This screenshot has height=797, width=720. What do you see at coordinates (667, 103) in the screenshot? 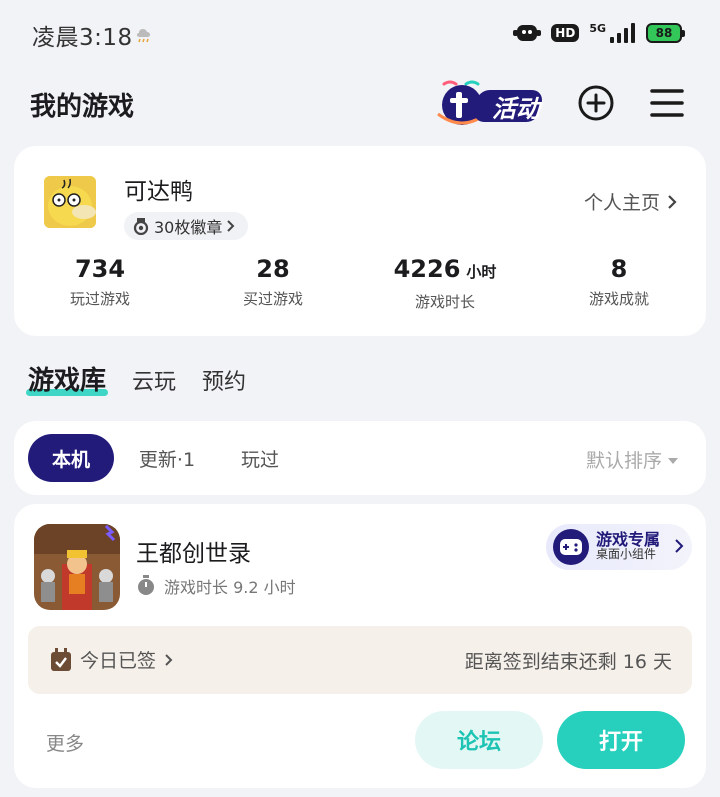
I see `menu-icon` at bounding box center [667, 103].